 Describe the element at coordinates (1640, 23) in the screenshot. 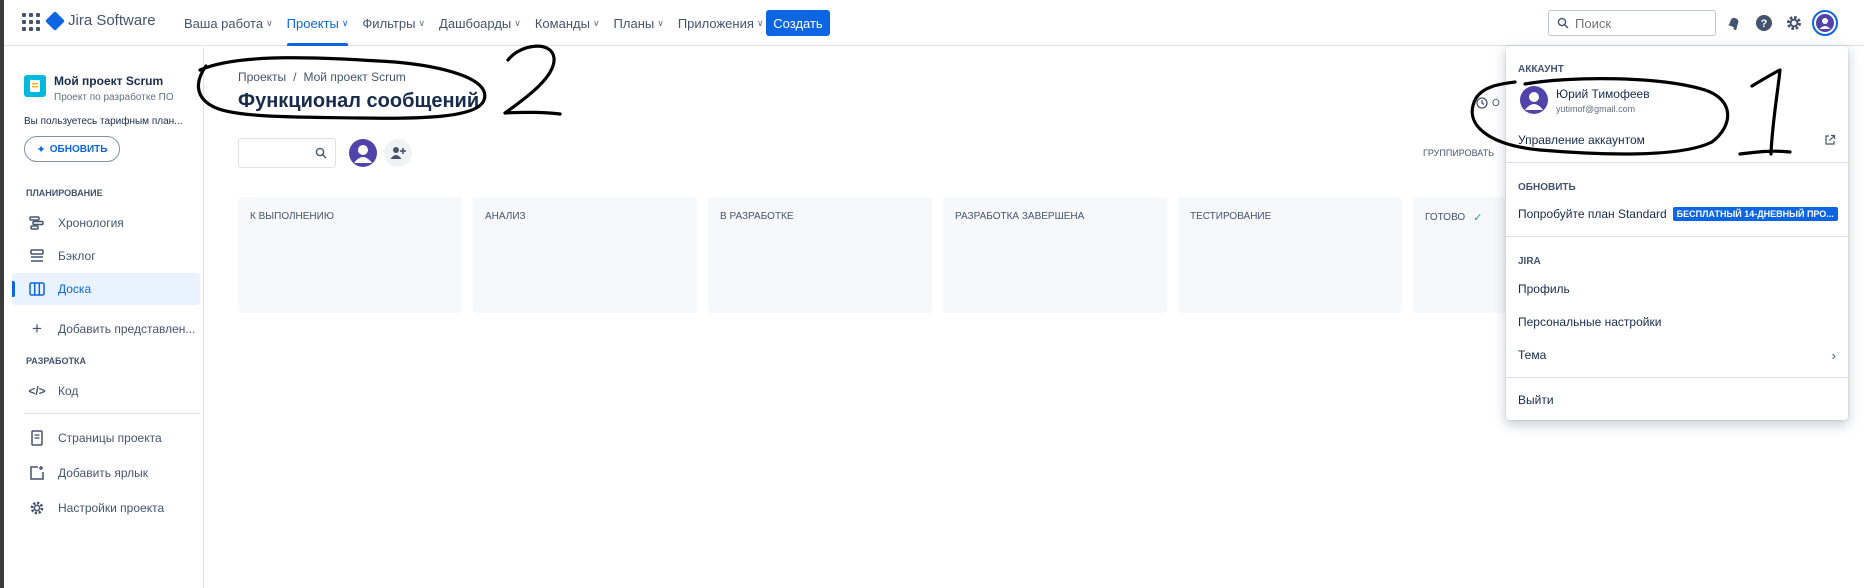

I see `search-input` at that location.